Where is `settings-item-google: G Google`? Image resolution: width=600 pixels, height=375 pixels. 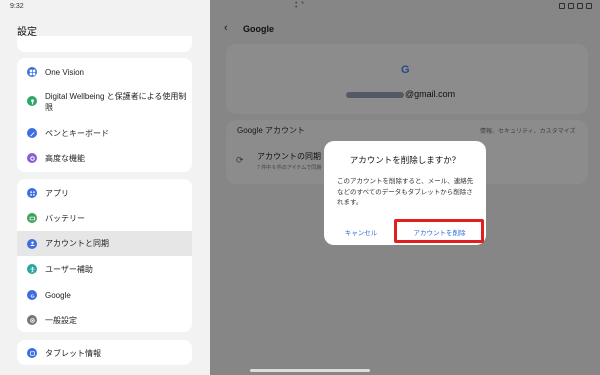 settings-item-google: G Google is located at coordinates (104, 295).